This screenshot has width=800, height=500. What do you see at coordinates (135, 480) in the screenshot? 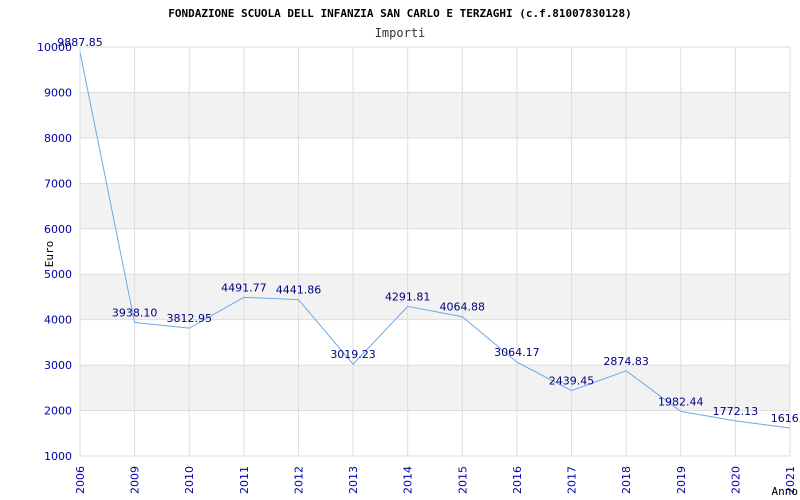
I see `x-tick-label: 2009` at bounding box center [135, 480].